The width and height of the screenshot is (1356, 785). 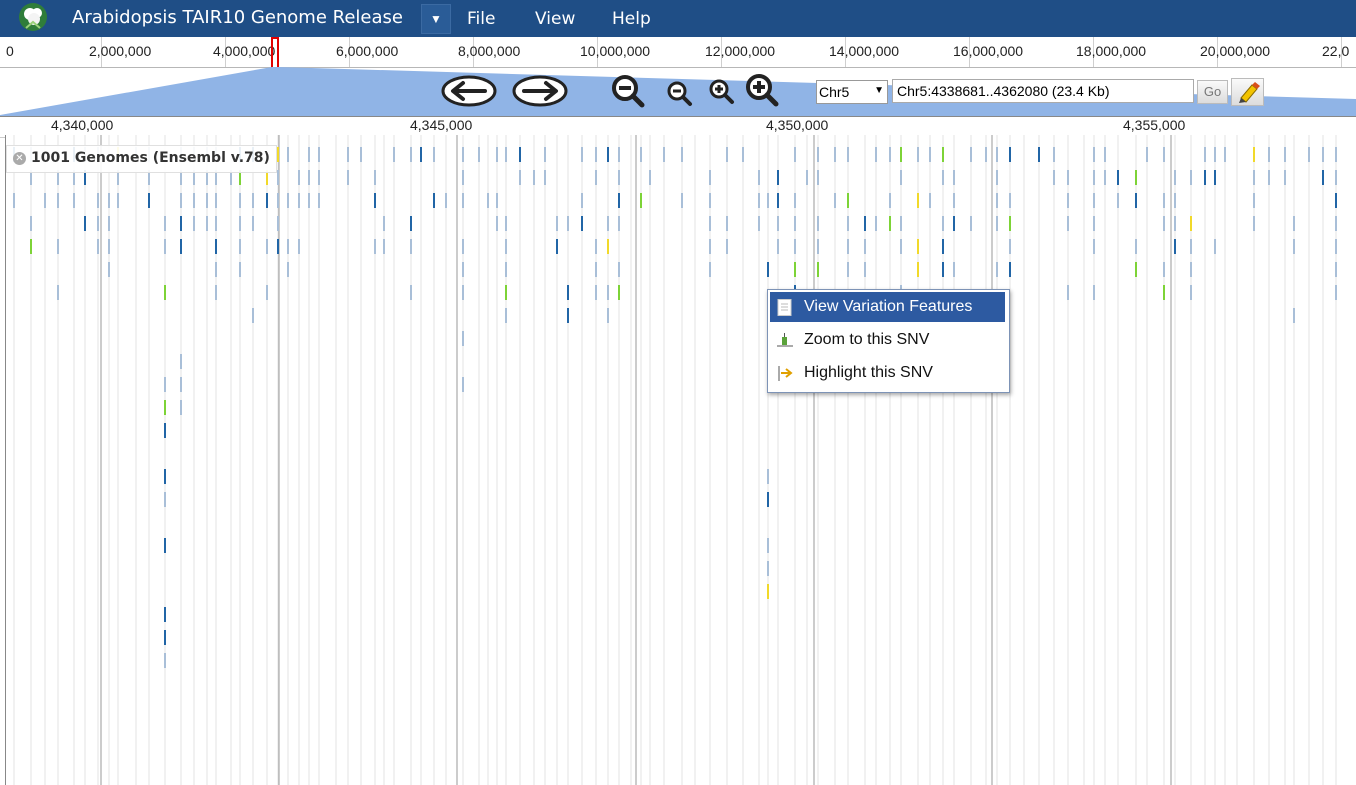 What do you see at coordinates (887, 307) in the screenshot?
I see `menu-item-view-variation-features: View Variation Features` at bounding box center [887, 307].